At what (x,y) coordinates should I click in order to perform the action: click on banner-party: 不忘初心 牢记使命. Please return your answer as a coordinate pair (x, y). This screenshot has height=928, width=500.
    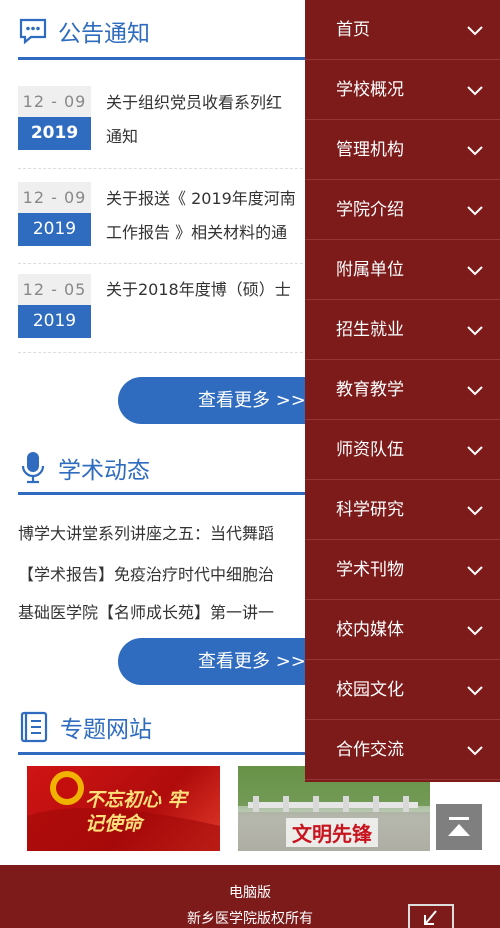
    Looking at the image, I should click on (123, 808).